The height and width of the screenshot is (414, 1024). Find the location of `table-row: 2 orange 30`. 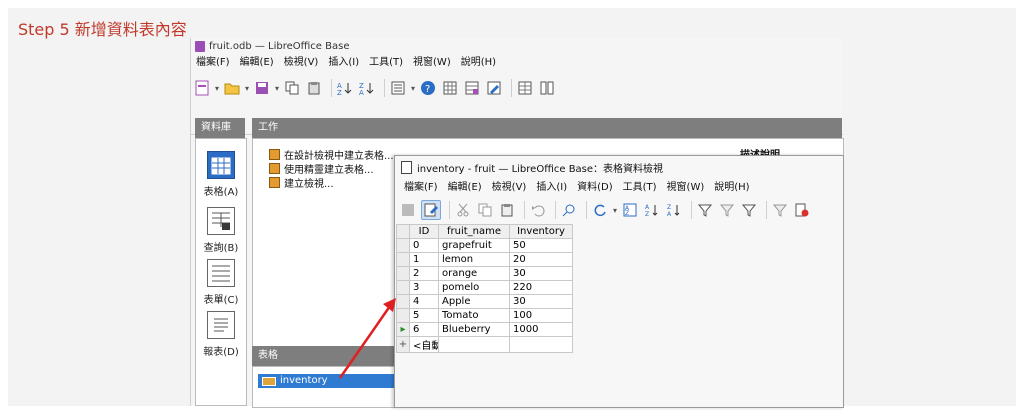

table-row: 2 orange 30 is located at coordinates (484, 273).